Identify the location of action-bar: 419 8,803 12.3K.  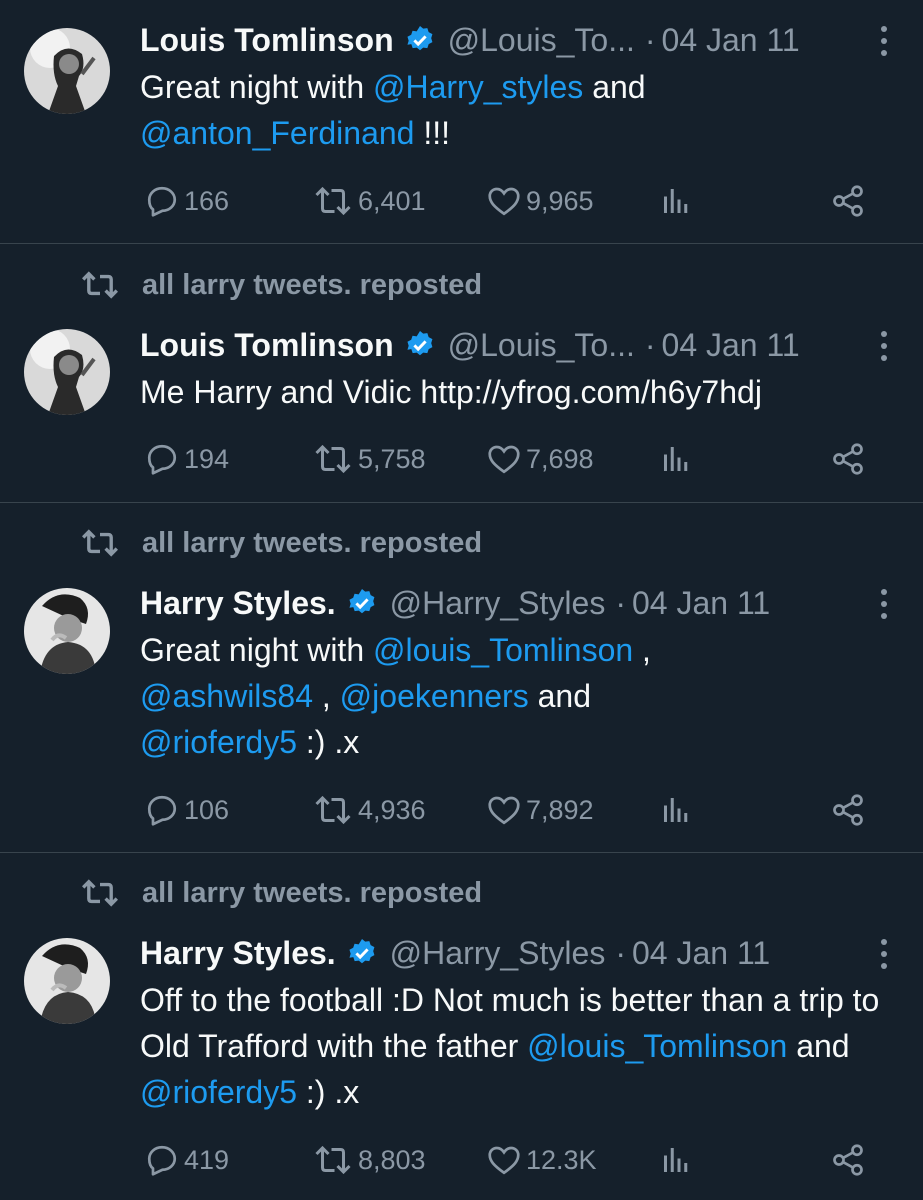
(510, 1160).